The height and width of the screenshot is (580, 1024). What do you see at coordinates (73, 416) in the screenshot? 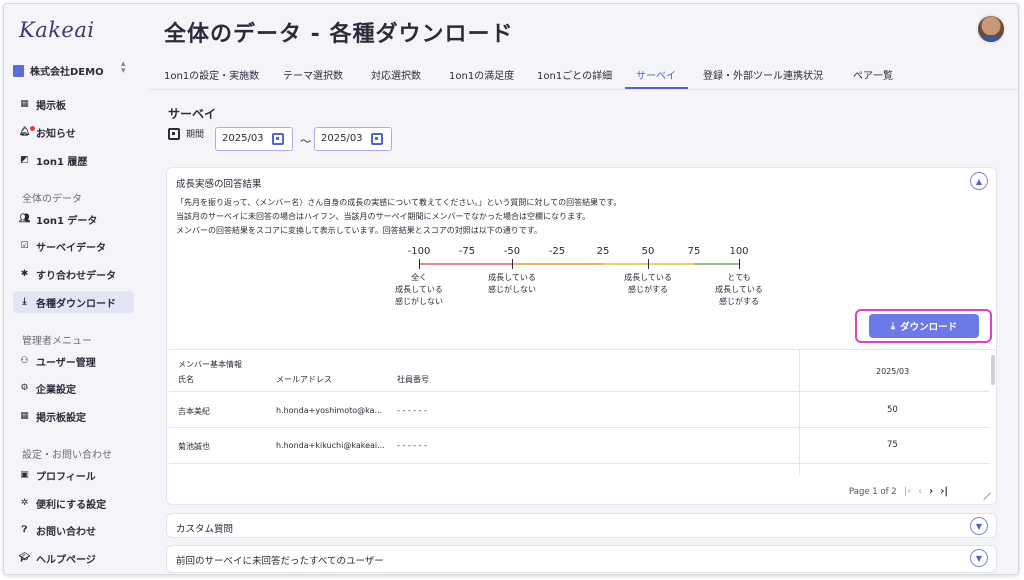
I see `sidebar-item-board-settings: ▦ 掲示板設定` at bounding box center [73, 416].